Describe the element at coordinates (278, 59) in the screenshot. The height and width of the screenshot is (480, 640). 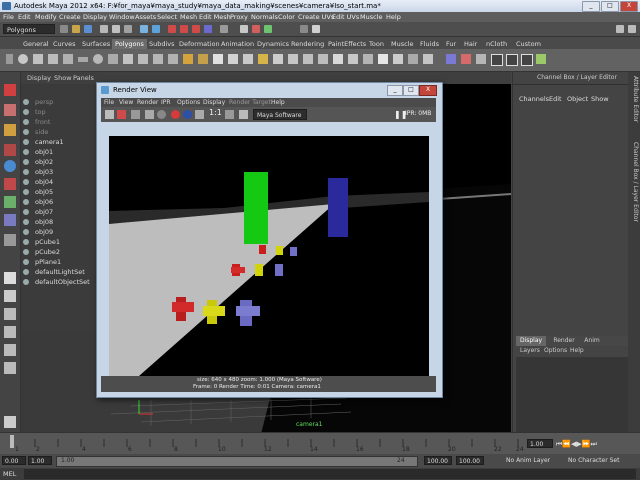
I see `bridge-icon` at that location.